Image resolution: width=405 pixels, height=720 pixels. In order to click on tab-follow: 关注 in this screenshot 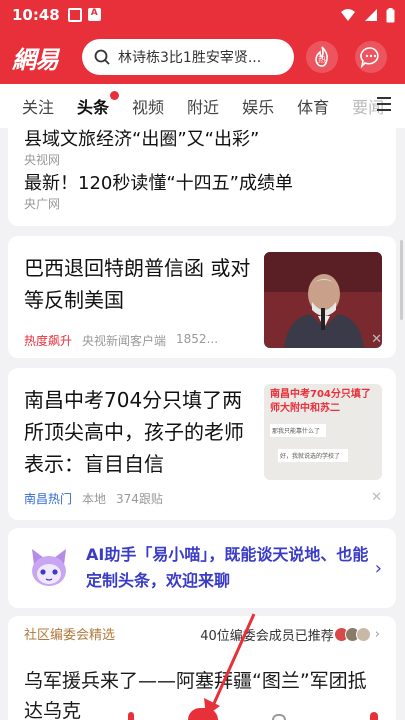, I will do `click(38, 106)`.